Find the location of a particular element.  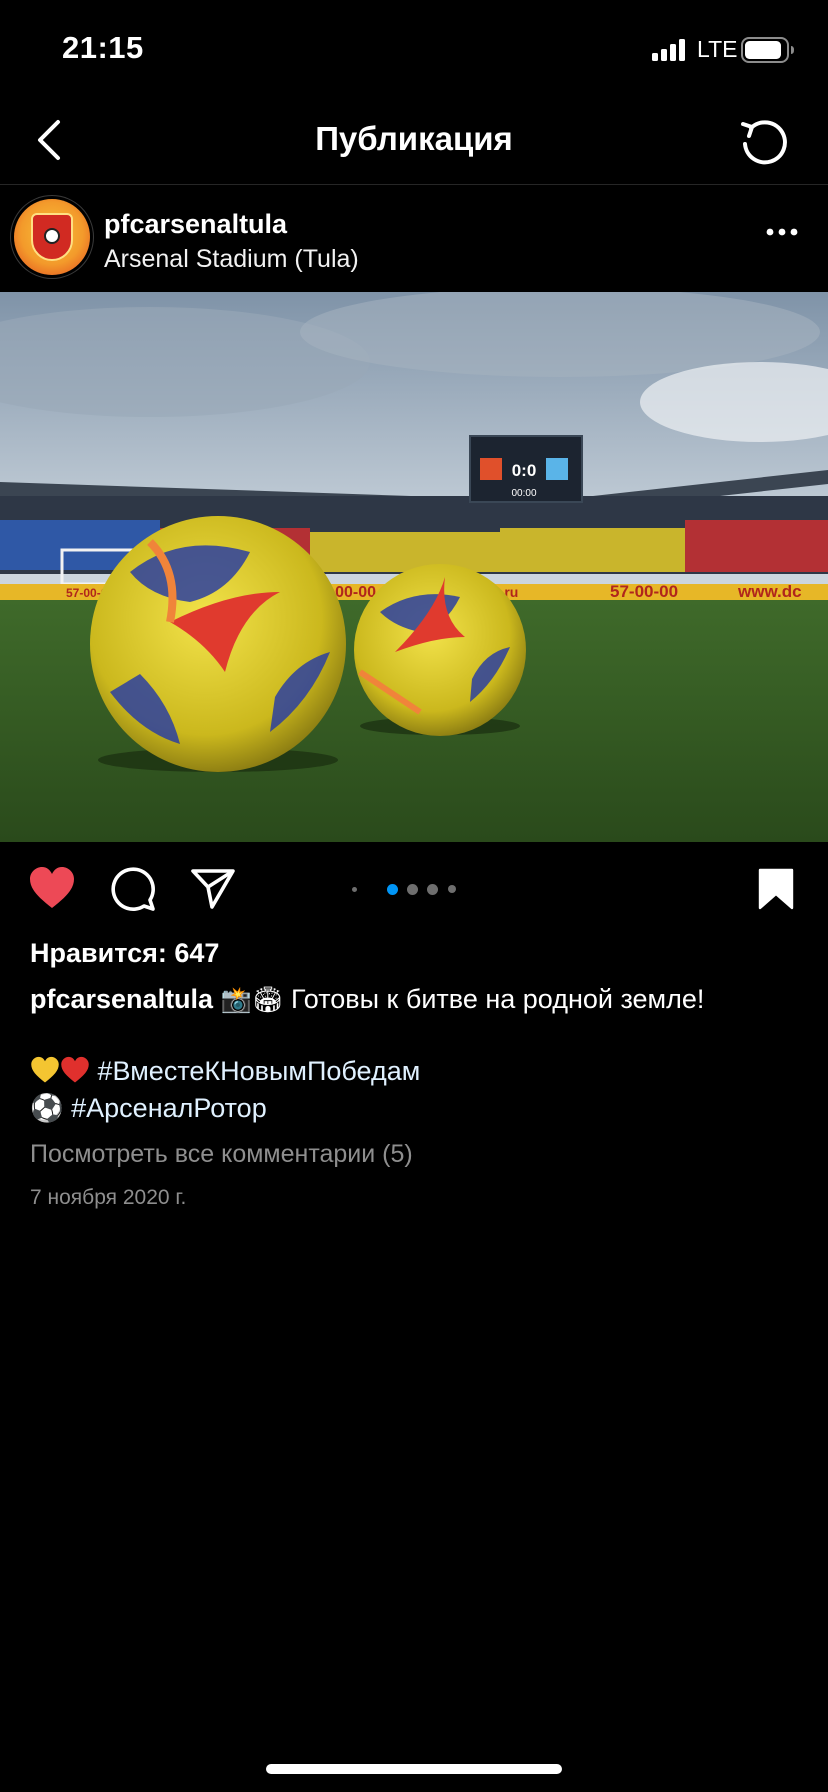

heart-filled-icon is located at coordinates (52, 888).